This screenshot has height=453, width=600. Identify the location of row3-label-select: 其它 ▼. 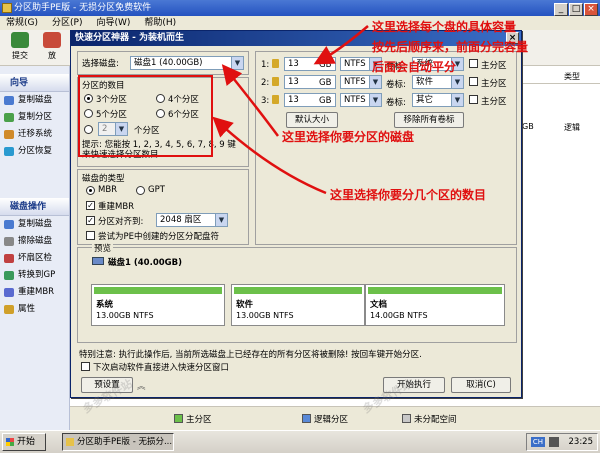
(438, 100).